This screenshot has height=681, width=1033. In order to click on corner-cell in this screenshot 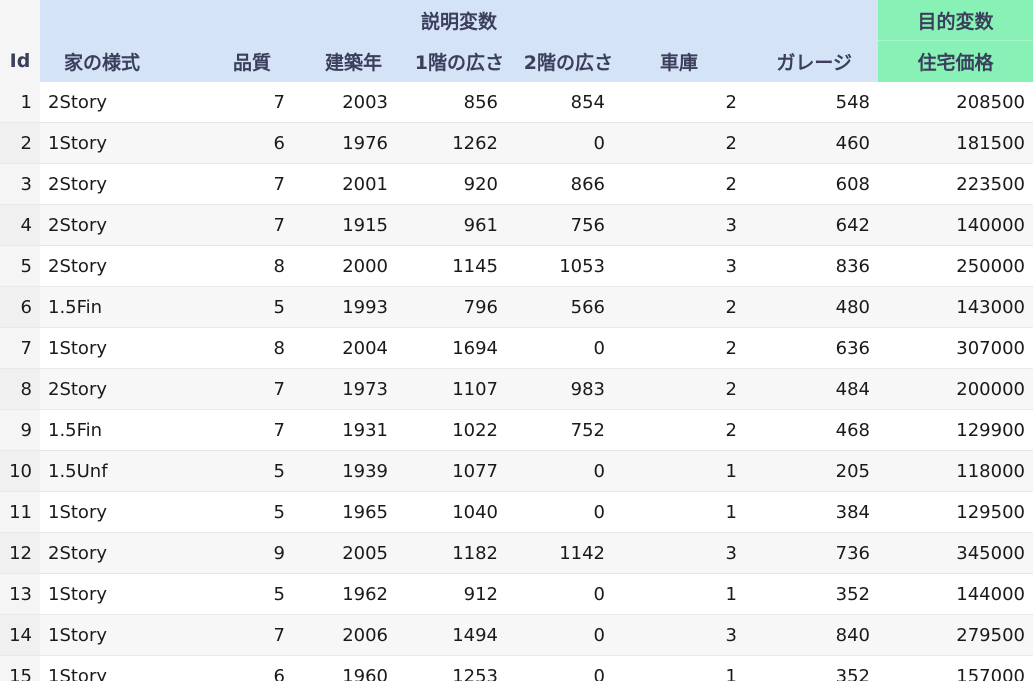, I will do `click(20, 20)`.